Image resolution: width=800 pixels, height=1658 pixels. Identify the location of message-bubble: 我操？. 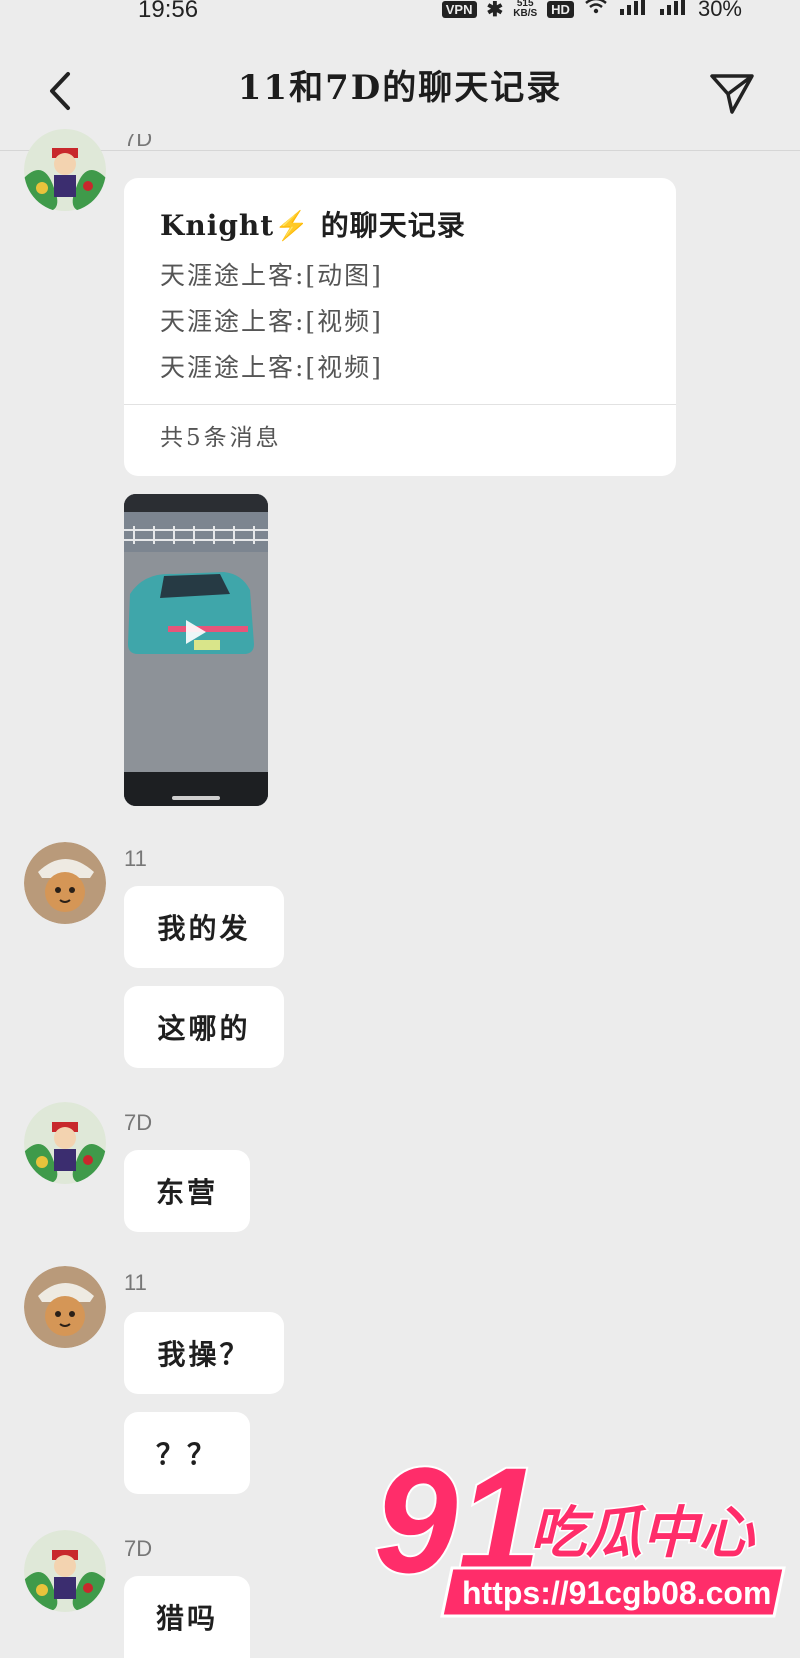
(204, 1353).